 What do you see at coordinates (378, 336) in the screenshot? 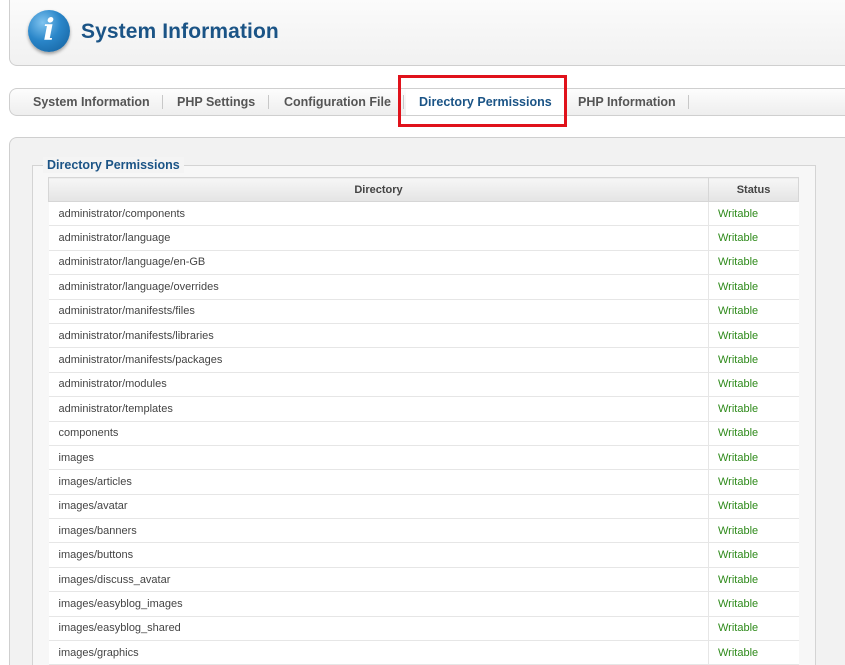
I see `directory-path: administrator/manifests/libraries` at bounding box center [378, 336].